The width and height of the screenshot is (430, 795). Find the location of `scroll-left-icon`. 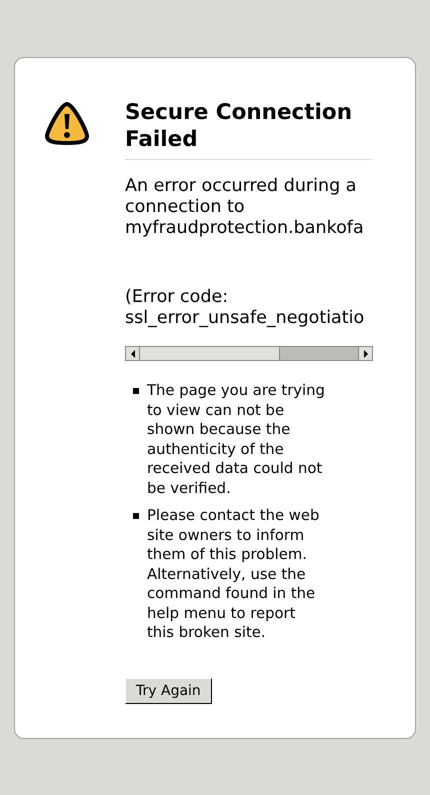

scroll-left-icon is located at coordinates (133, 353).